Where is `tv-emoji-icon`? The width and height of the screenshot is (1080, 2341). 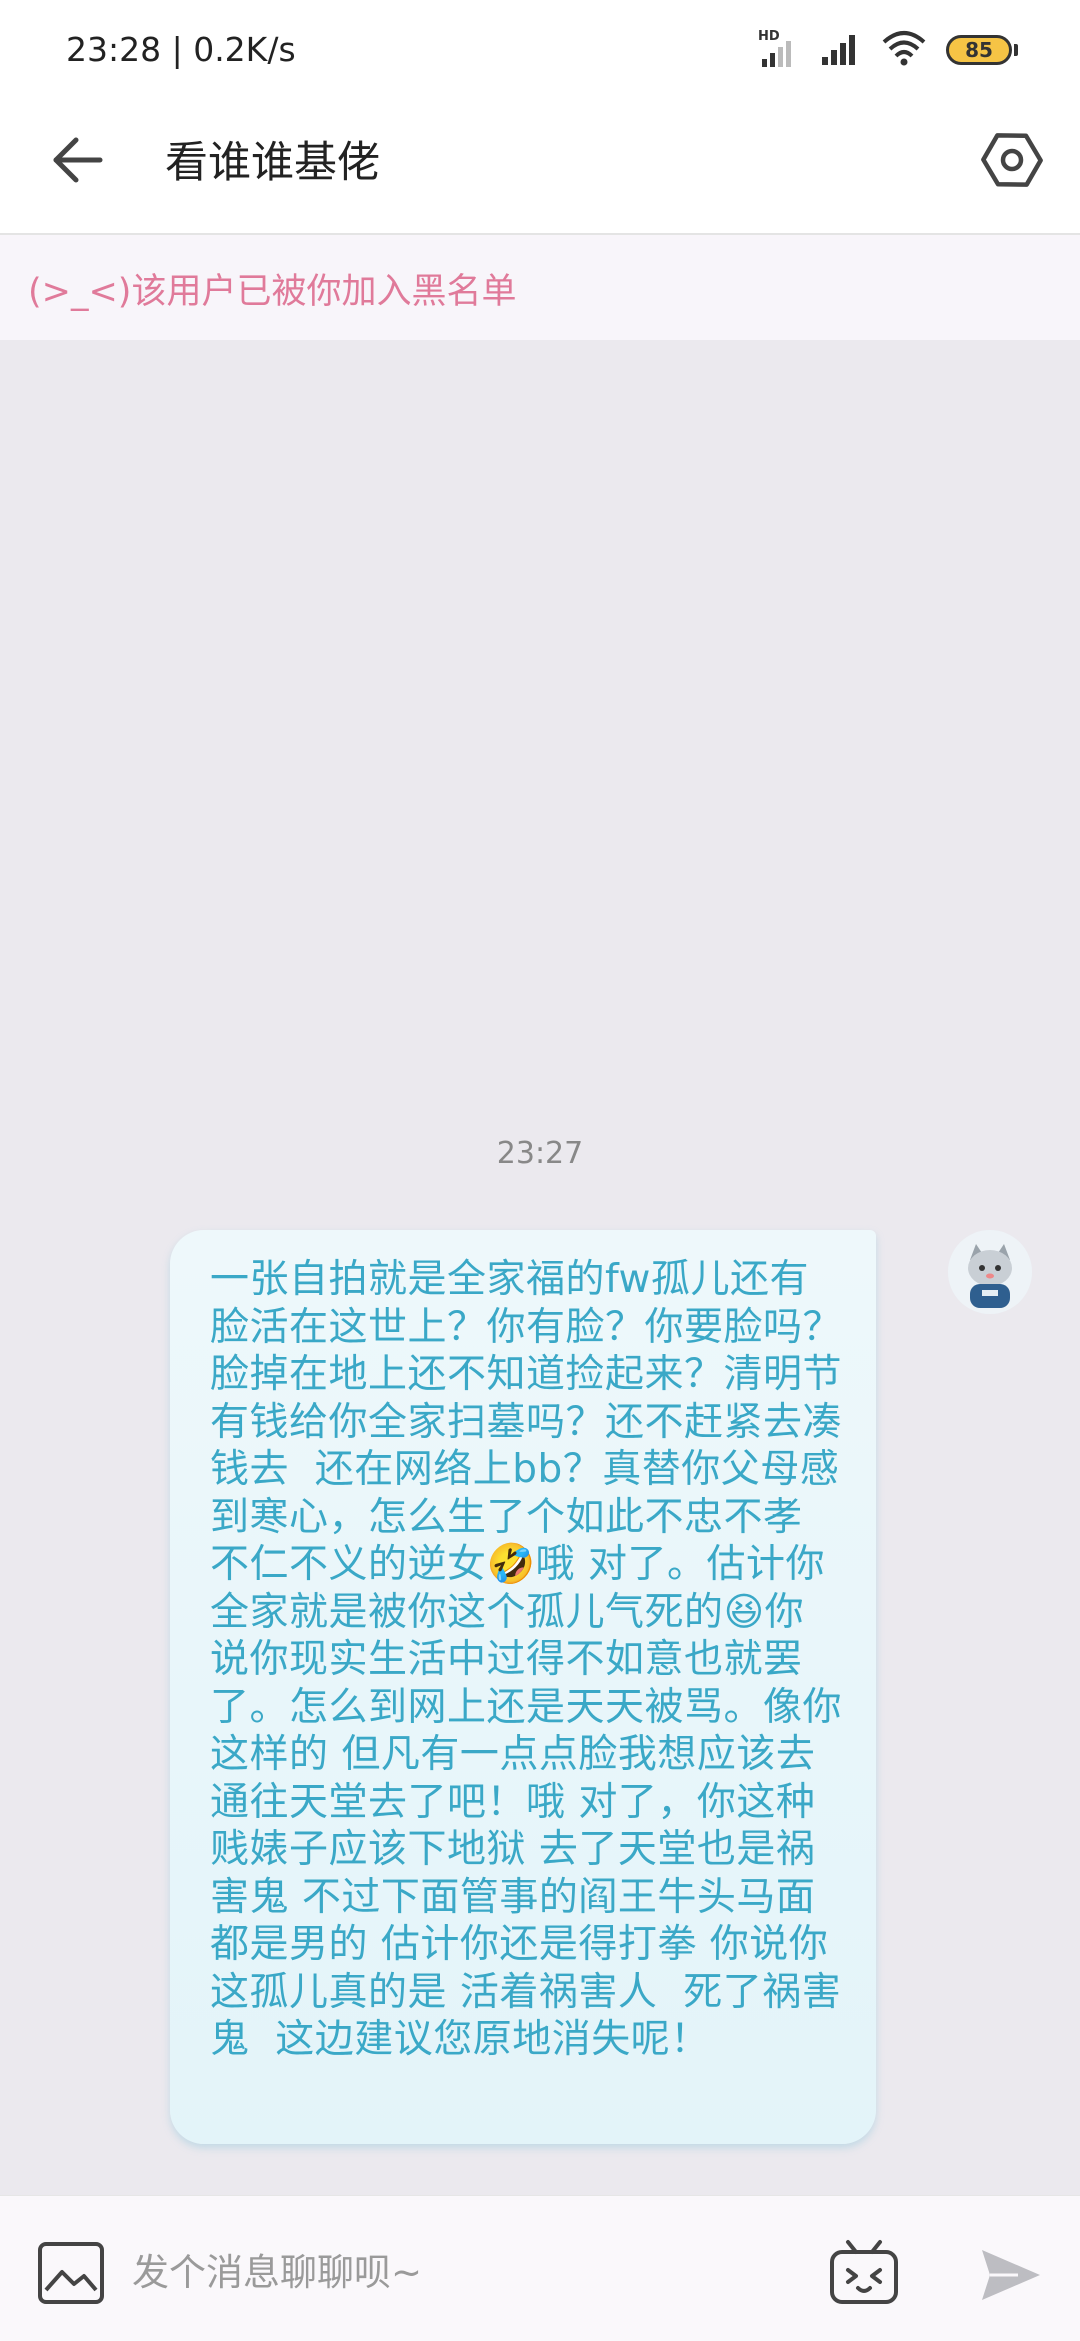
tv-emoji-icon is located at coordinates (864, 2272).